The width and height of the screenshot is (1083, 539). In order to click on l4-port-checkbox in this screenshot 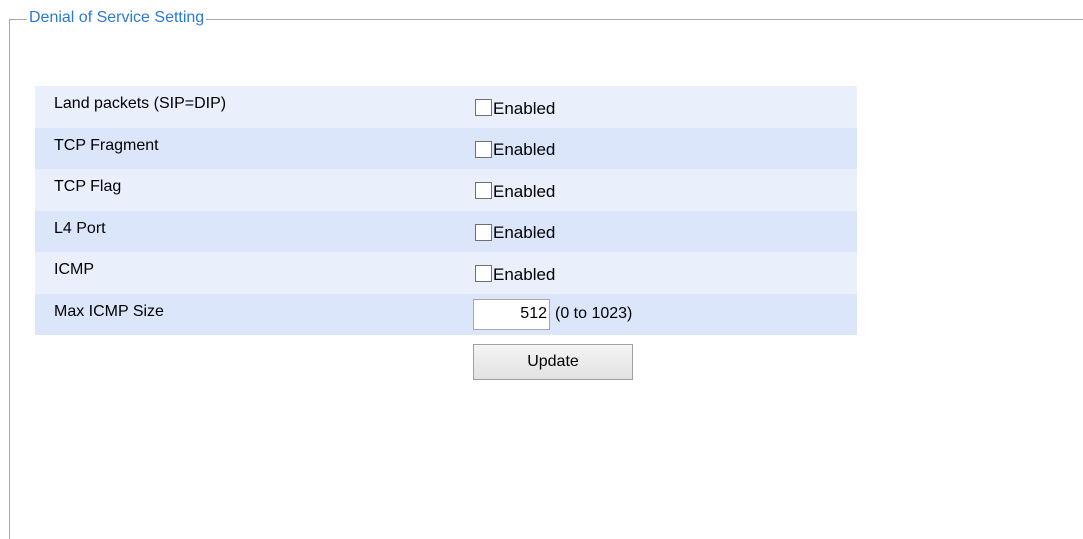, I will do `click(483, 232)`.